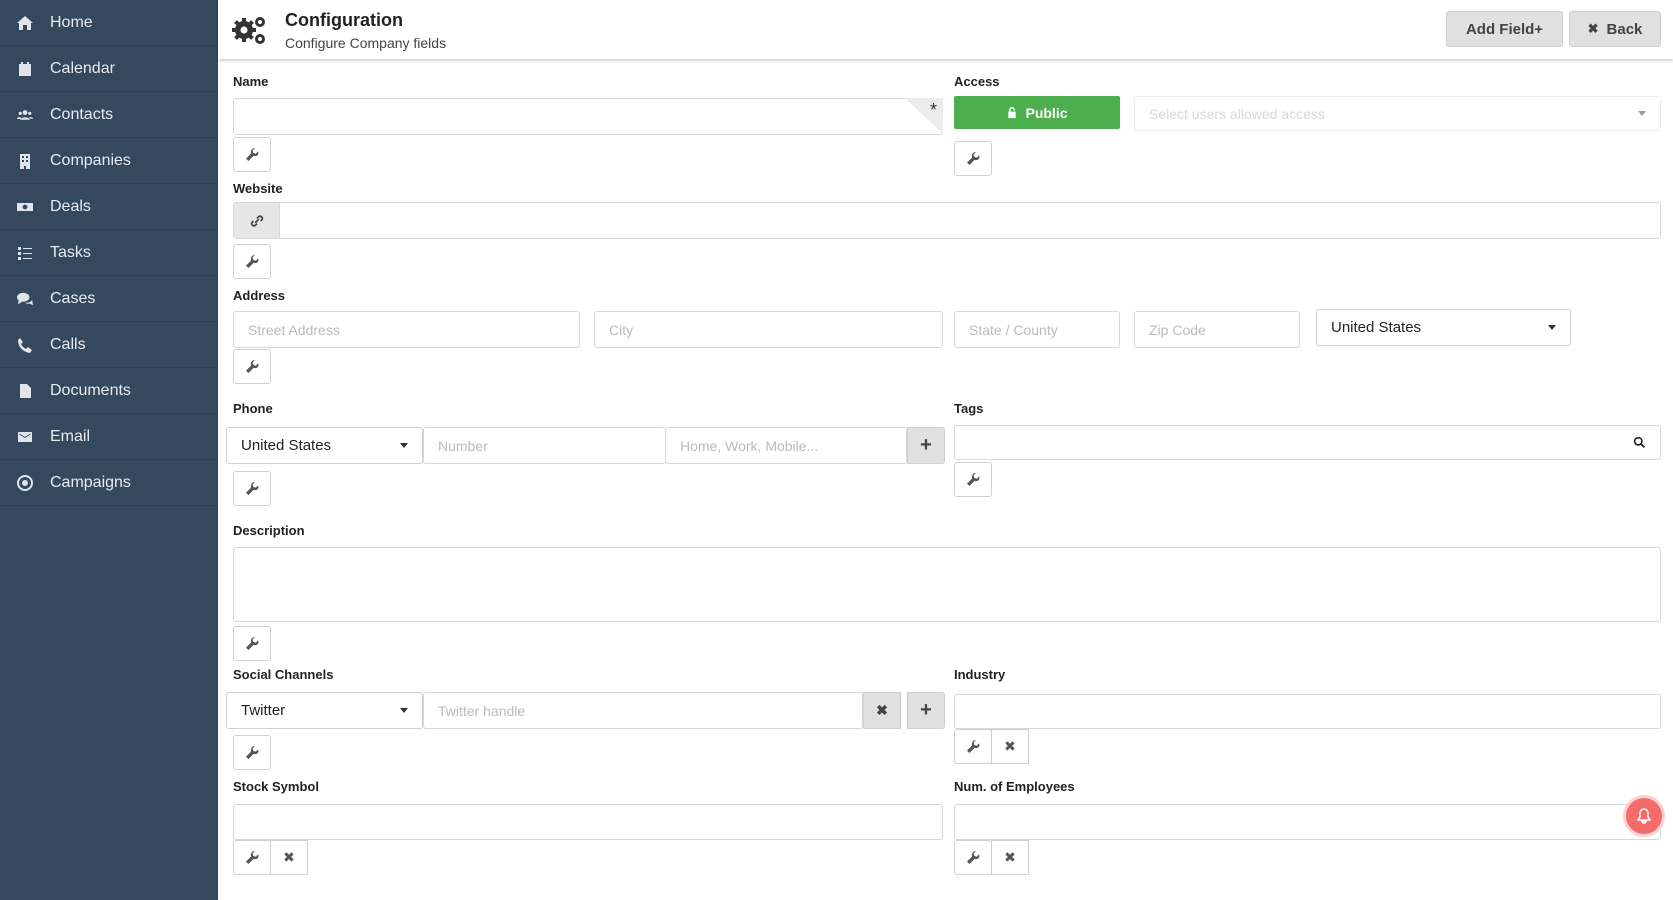  What do you see at coordinates (588, 822) in the screenshot?
I see `stock-symbol-input` at bounding box center [588, 822].